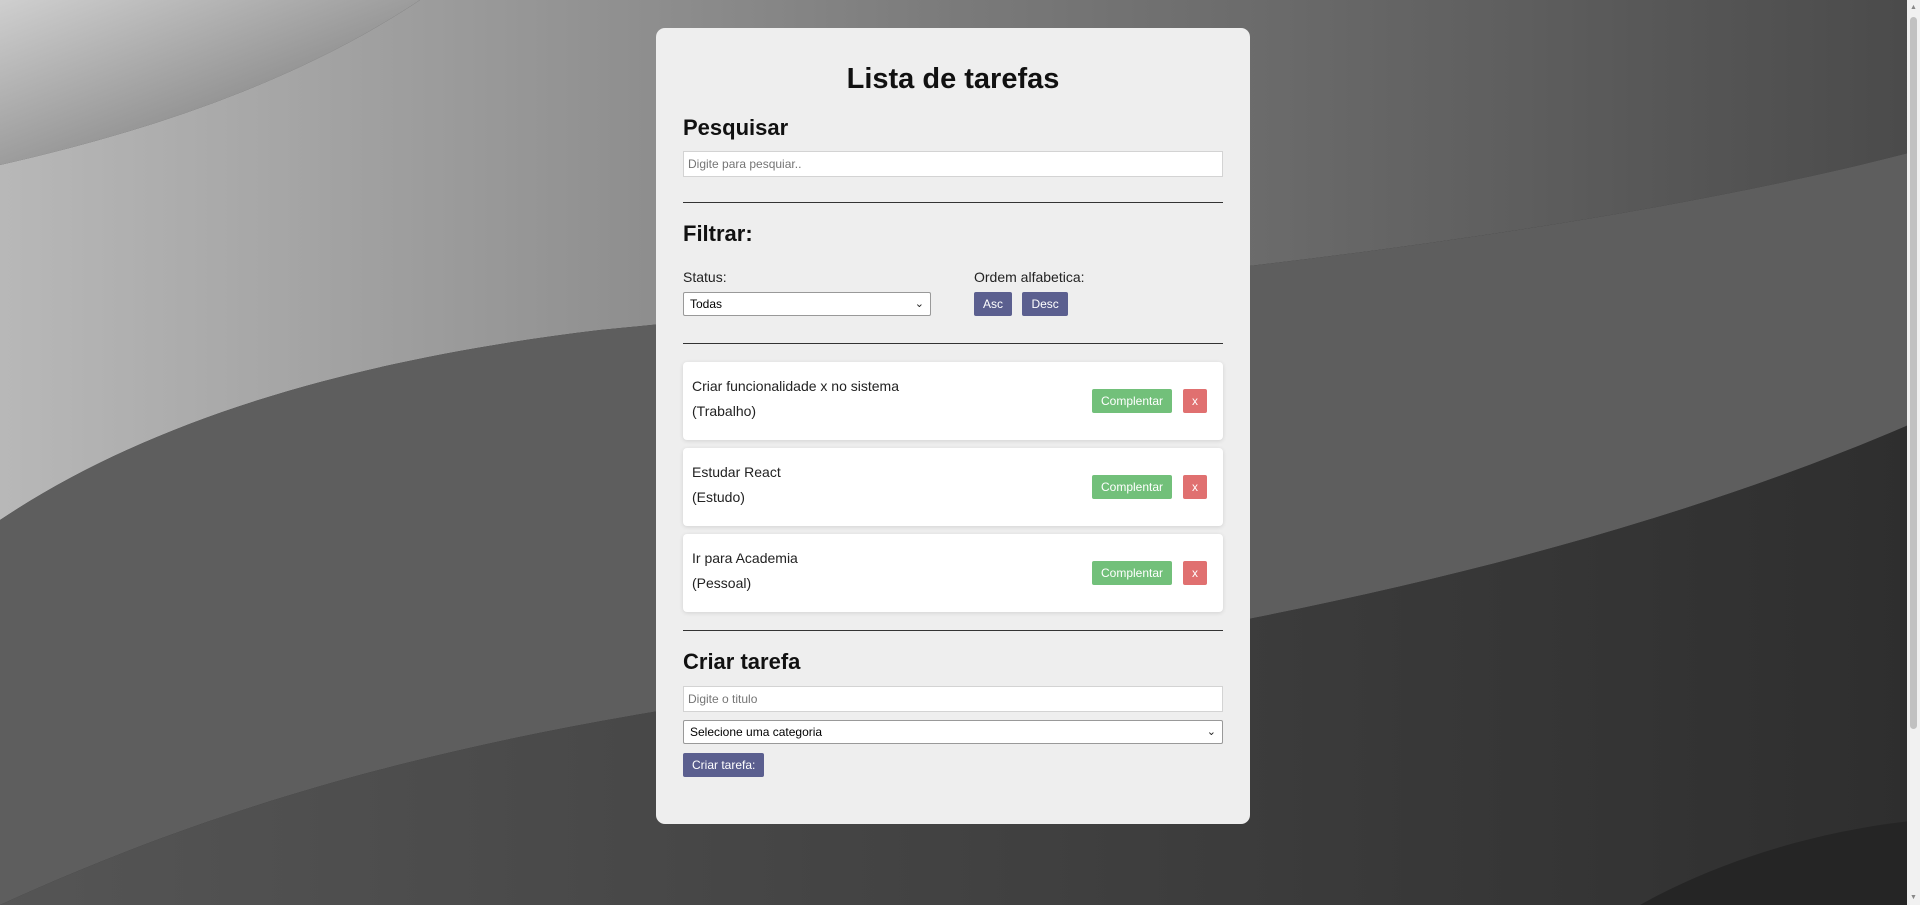  I want to click on page-title: Lista de tarefas, so click(953, 79).